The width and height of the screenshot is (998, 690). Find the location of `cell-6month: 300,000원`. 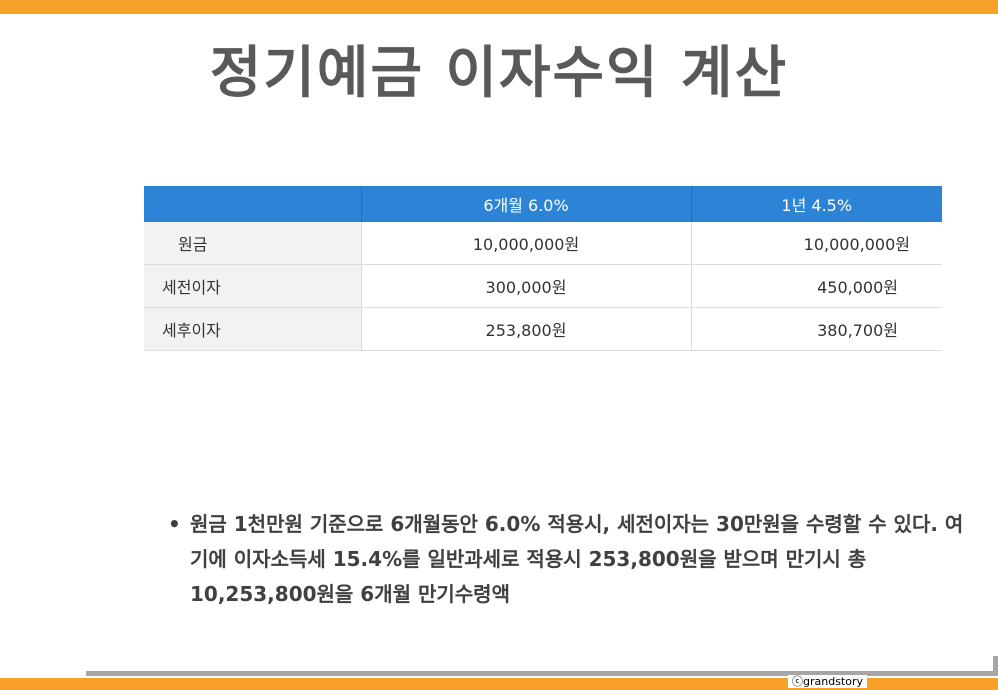

cell-6month: 300,000원 is located at coordinates (526, 286).